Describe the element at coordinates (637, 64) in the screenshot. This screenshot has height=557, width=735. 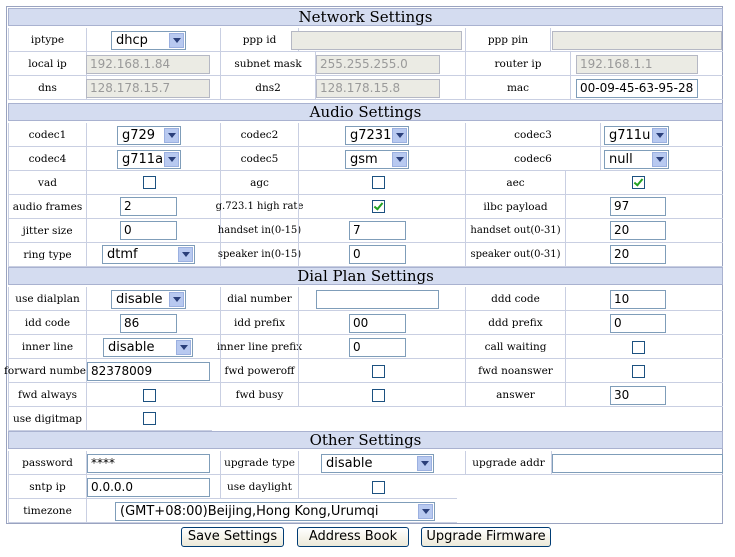
I see `router-ip-field: 192.168.1.1` at that location.